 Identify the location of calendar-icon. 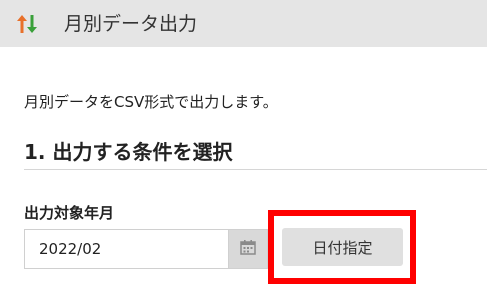
(248, 249).